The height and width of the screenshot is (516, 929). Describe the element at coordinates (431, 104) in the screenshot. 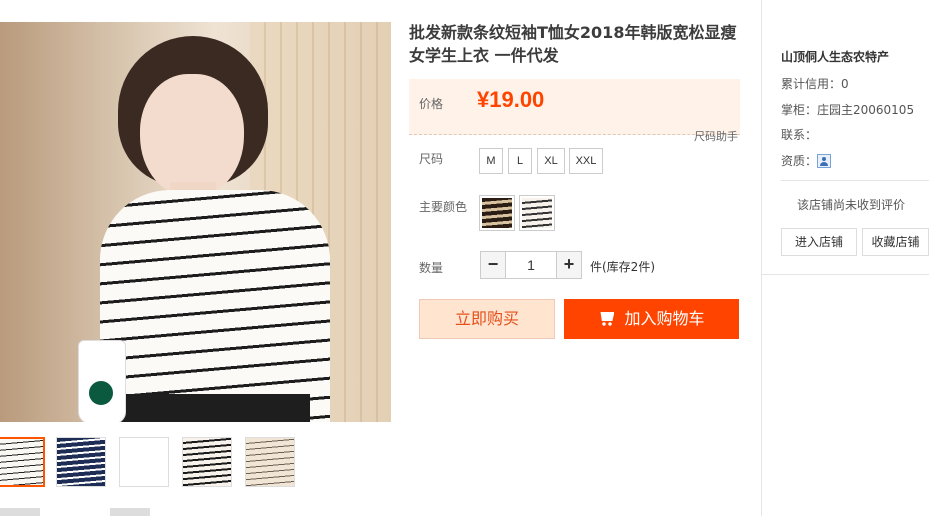

I see `price-label: 价格` at that location.